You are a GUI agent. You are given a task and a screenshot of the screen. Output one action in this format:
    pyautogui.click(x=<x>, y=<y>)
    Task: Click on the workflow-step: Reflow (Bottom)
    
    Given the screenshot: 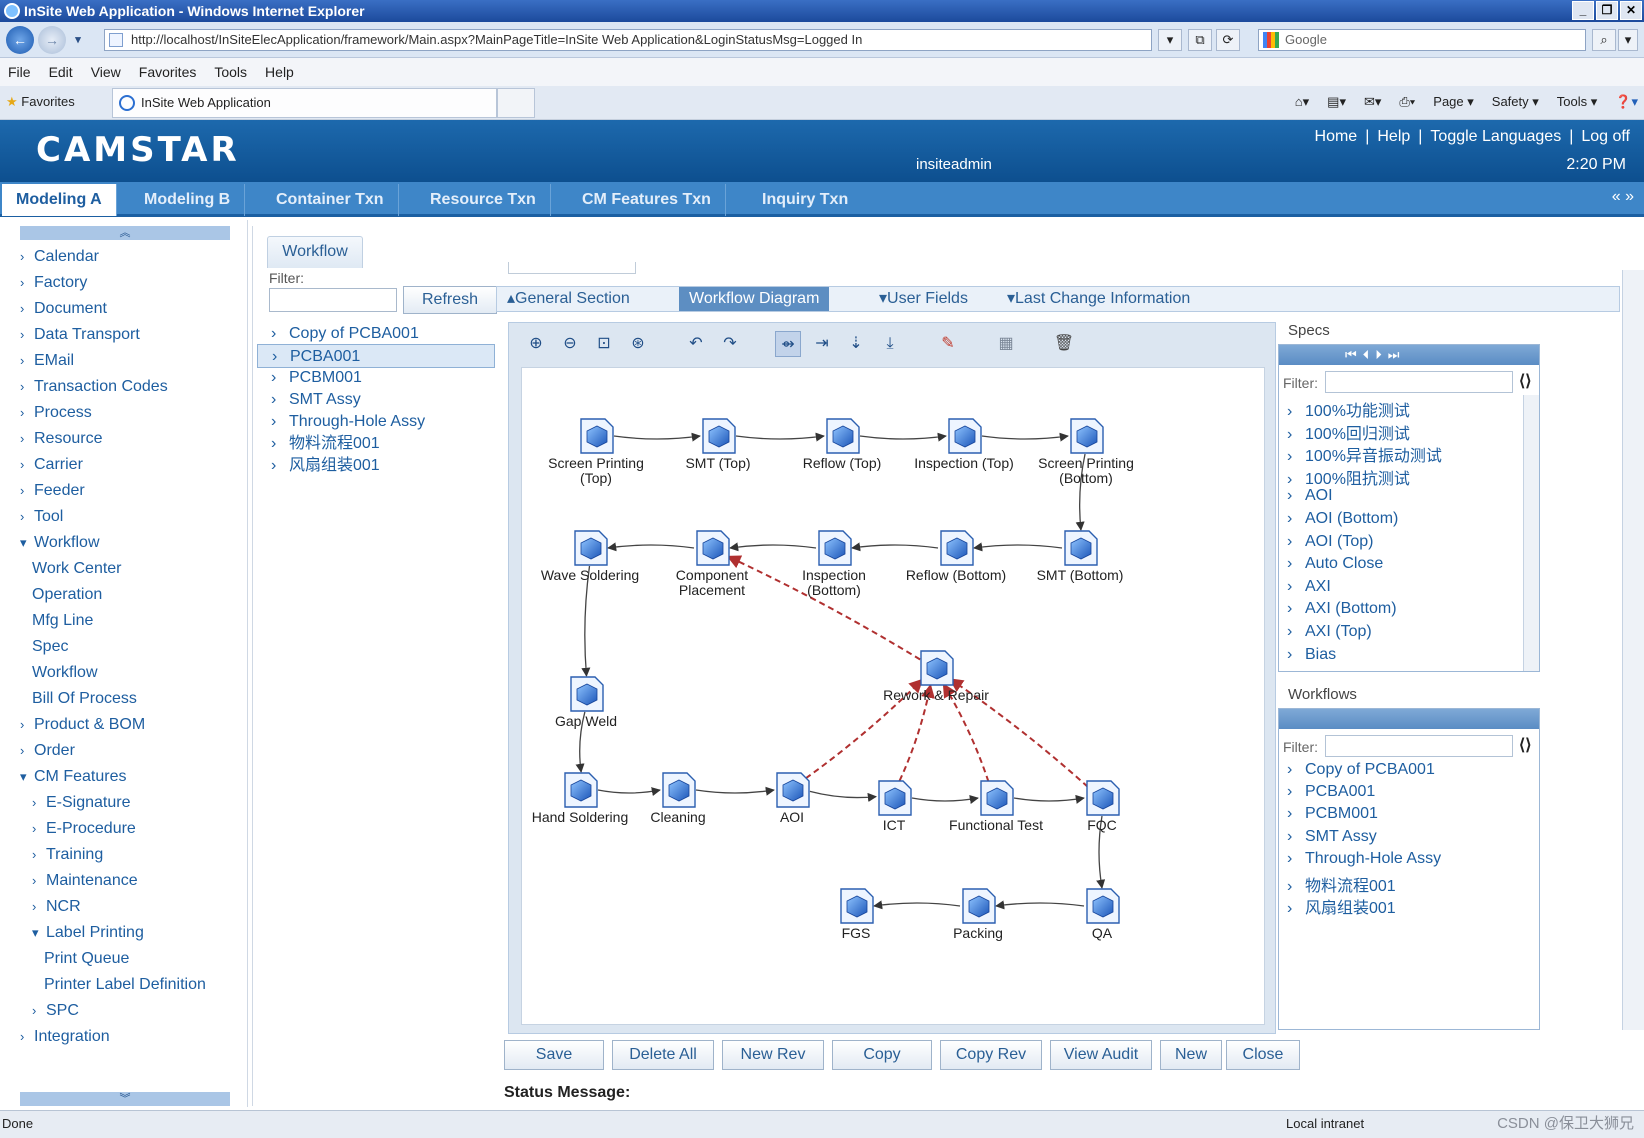 What is the action you would take?
    pyautogui.click(x=956, y=556)
    